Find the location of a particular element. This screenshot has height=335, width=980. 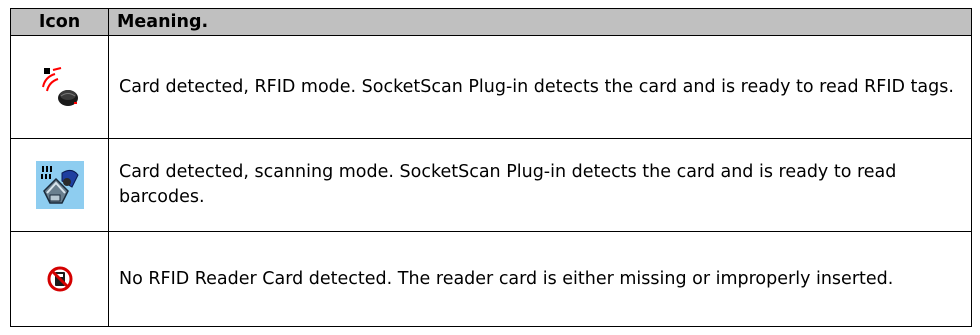

table-header-row: Icon Meaning. is located at coordinates (491, 22).